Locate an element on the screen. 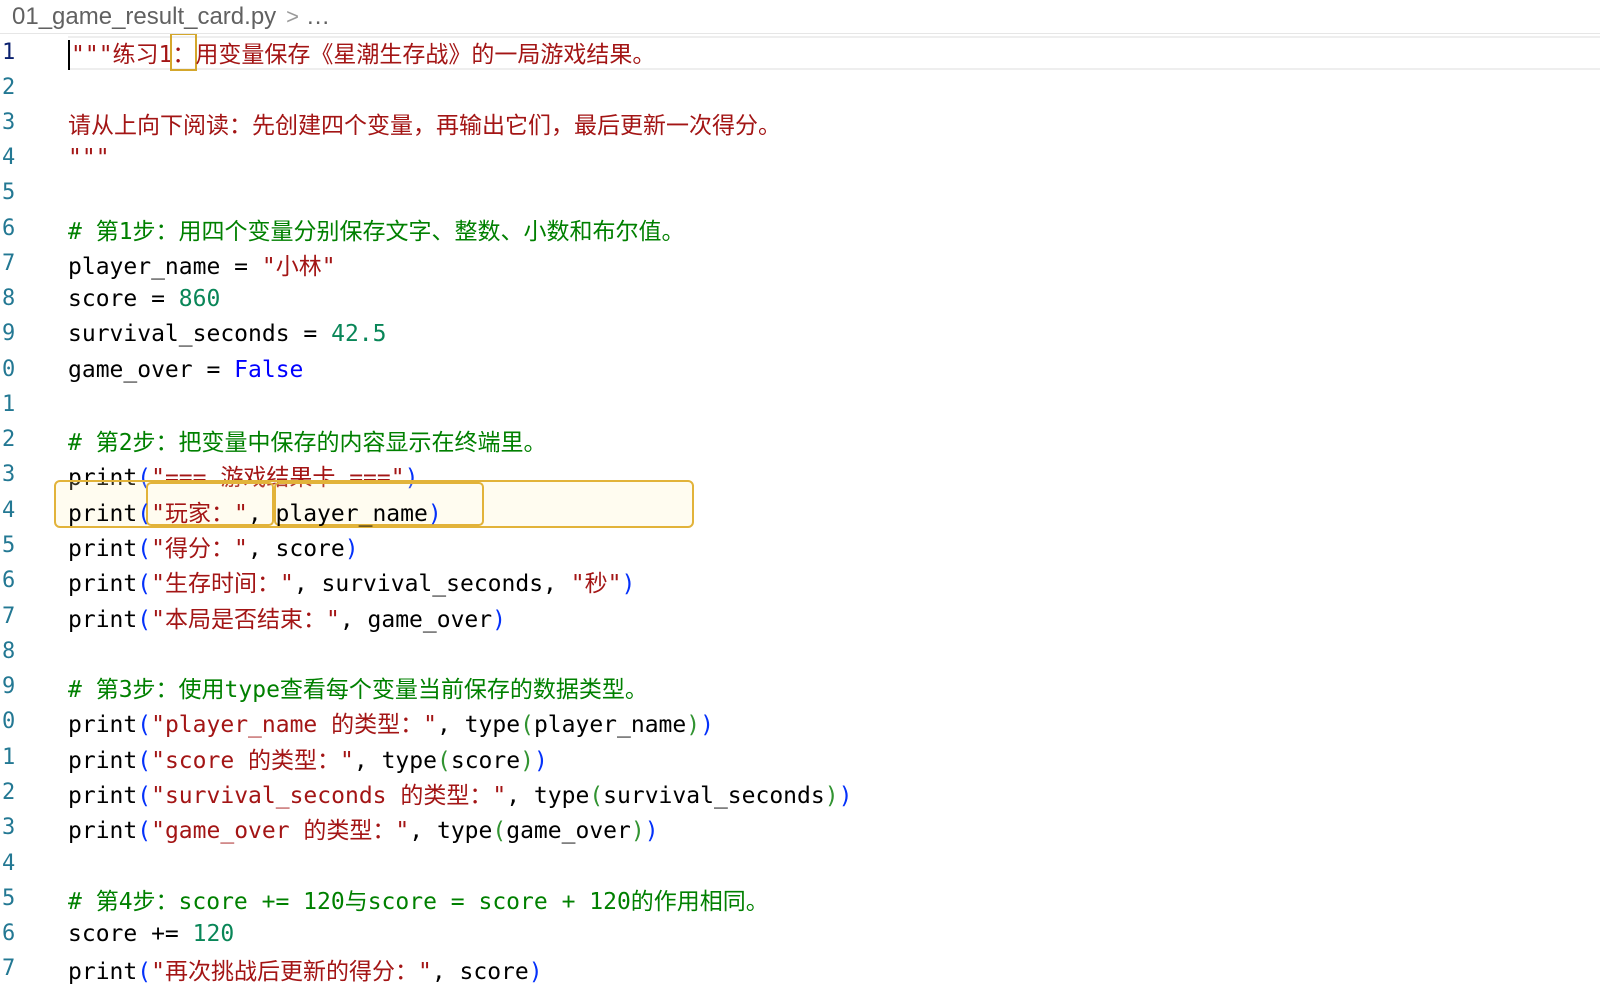 The height and width of the screenshot is (1000, 1600). code-line: 4 print("玩家：", player_name) is located at coordinates (800, 510).